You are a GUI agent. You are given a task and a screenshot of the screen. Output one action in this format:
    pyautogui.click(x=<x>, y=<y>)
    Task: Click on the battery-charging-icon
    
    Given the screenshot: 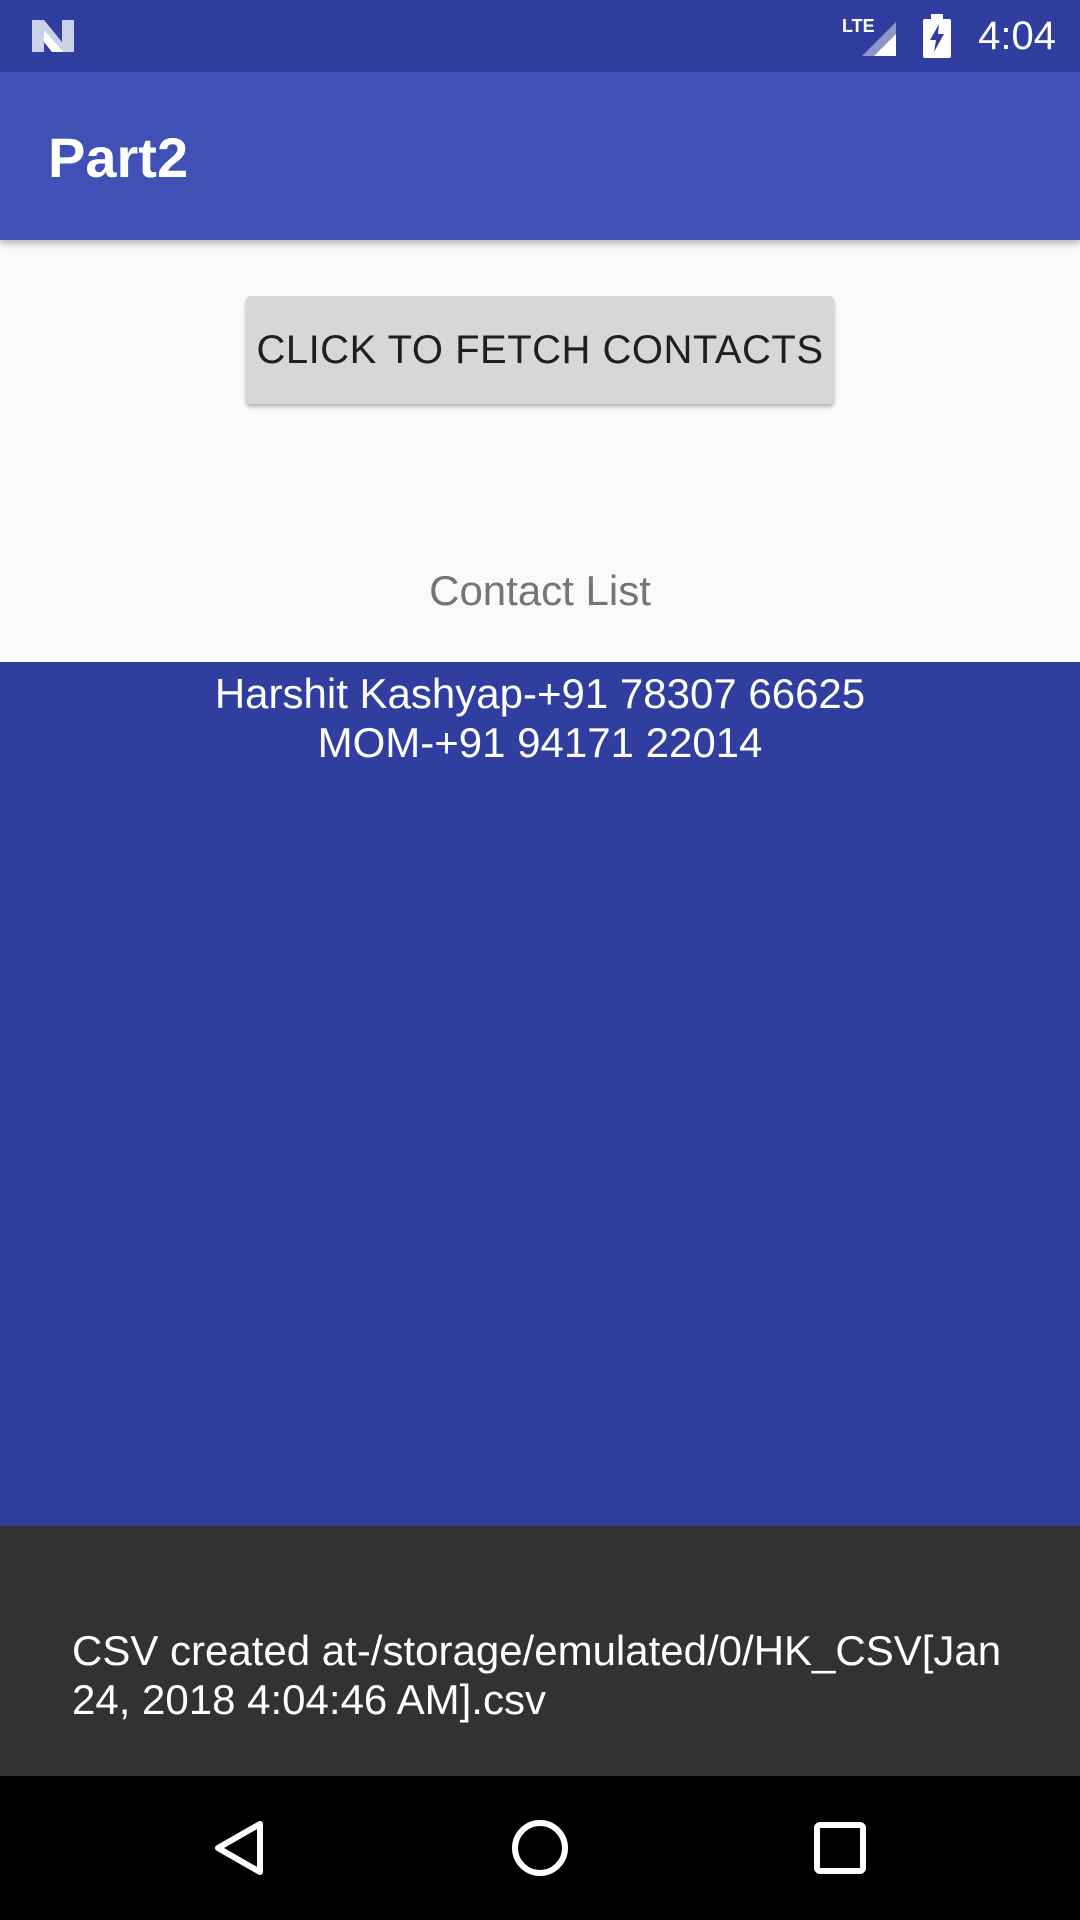 What is the action you would take?
    pyautogui.click(x=937, y=36)
    